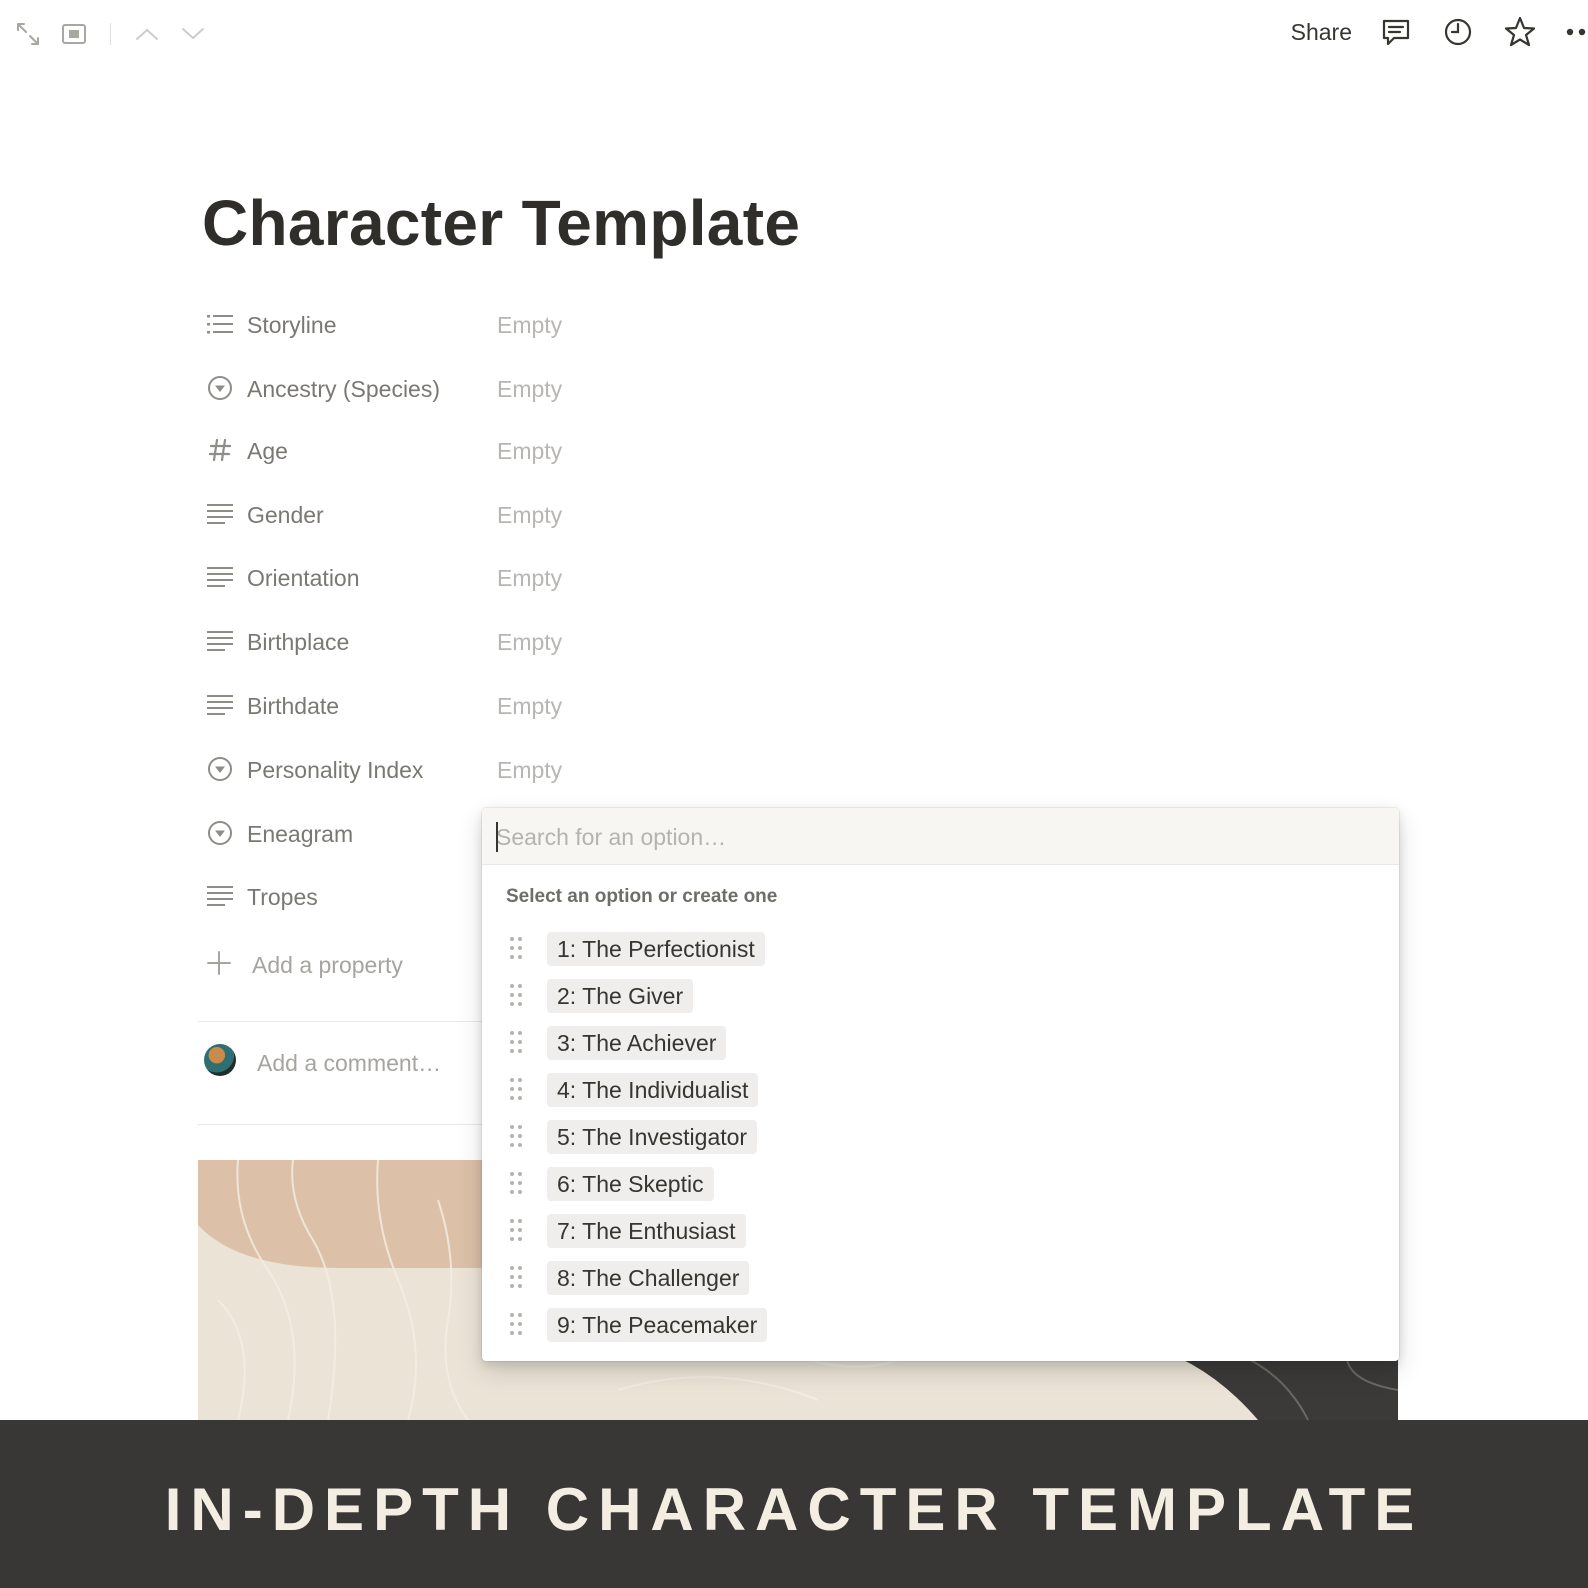 This screenshot has height=1588, width=1588. I want to click on property-birthdate: Birthdate Empty, so click(406, 705).